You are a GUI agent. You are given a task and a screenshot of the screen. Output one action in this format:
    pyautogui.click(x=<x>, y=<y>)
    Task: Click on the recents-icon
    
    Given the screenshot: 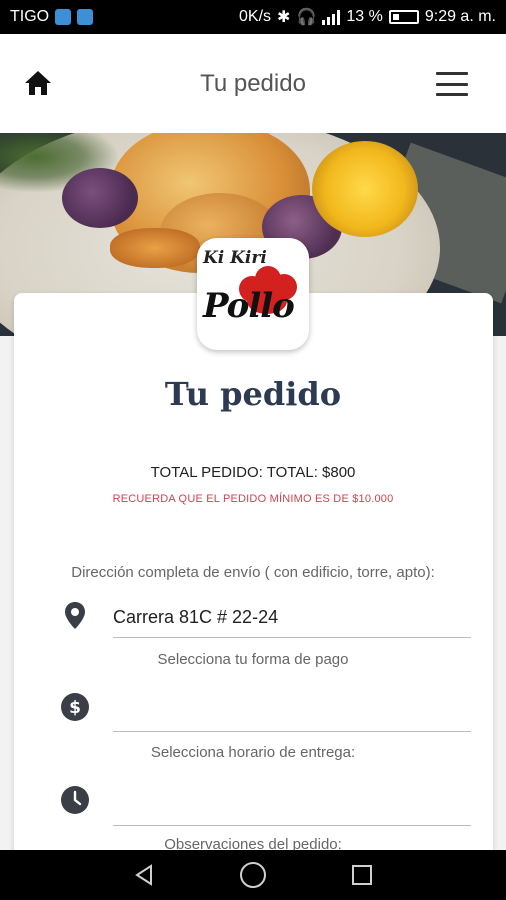 What is the action you would take?
    pyautogui.click(x=362, y=875)
    